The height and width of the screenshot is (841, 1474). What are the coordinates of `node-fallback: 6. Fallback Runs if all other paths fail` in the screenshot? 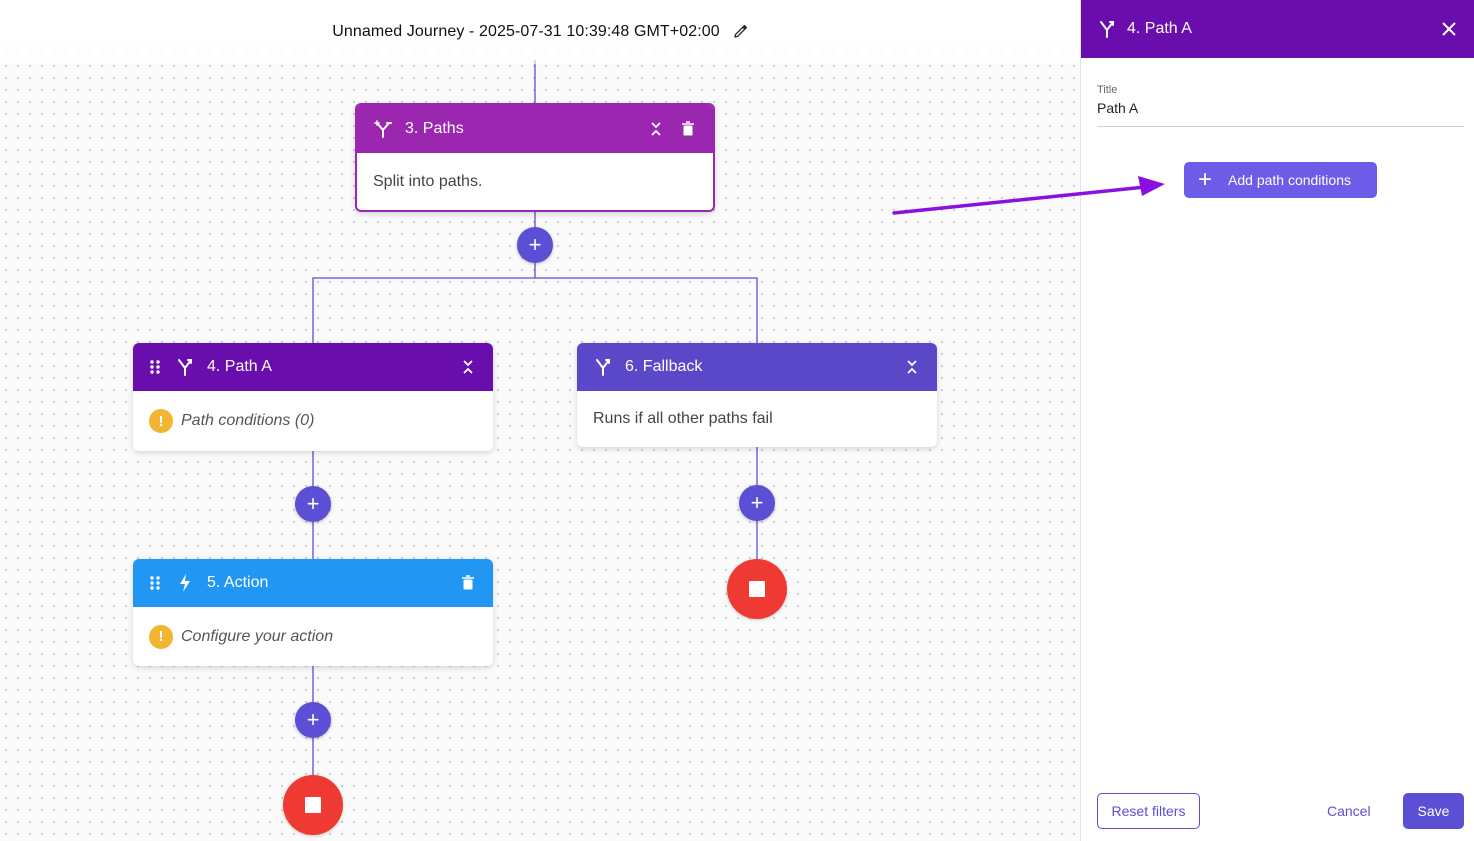 It's located at (757, 395).